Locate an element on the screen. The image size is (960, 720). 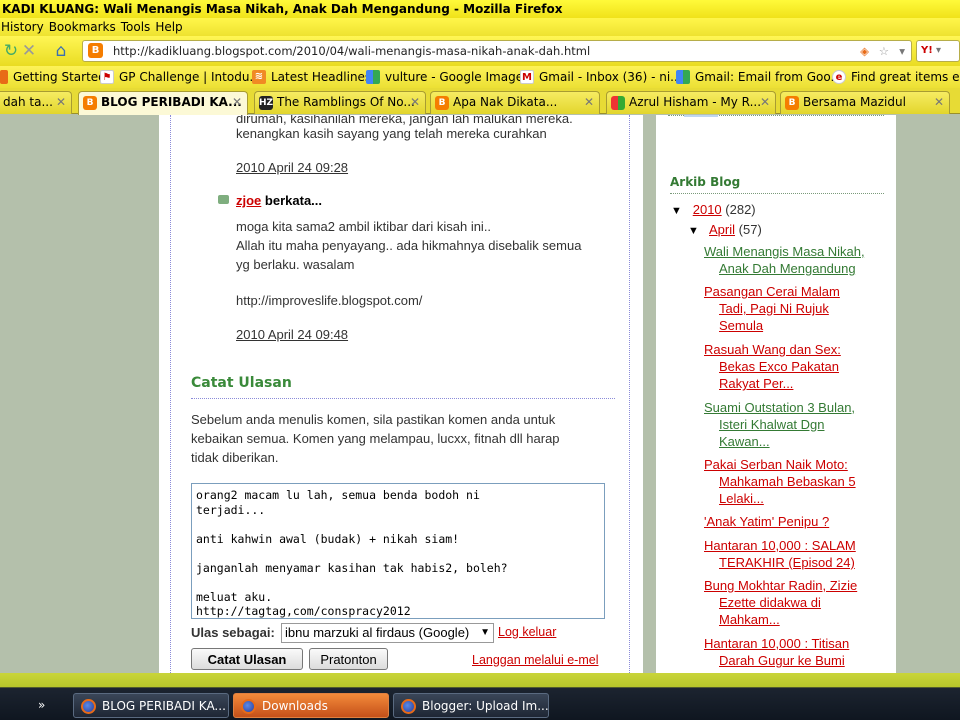
rss-feed-icon: ◈ is located at coordinates (864, 51).